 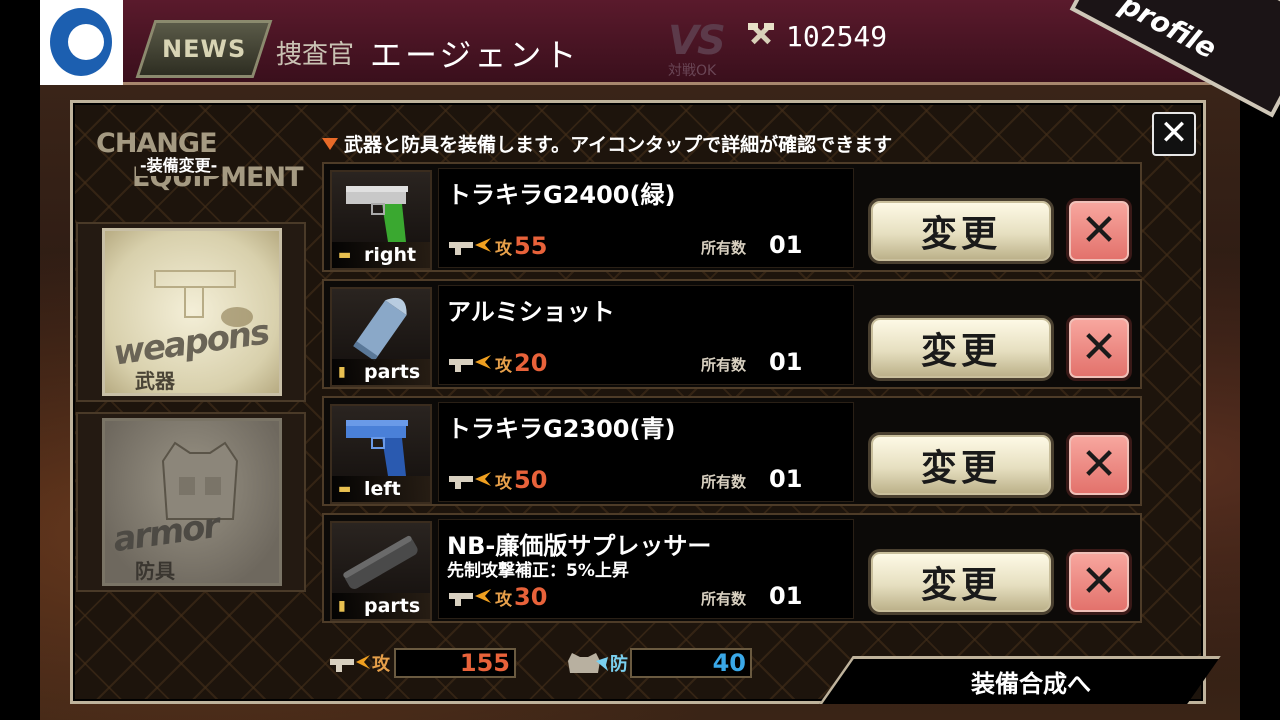 What do you see at coordinates (538, 571) in the screenshot?
I see `equipment-effect: 先制攻撃補正：5%上昇` at bounding box center [538, 571].